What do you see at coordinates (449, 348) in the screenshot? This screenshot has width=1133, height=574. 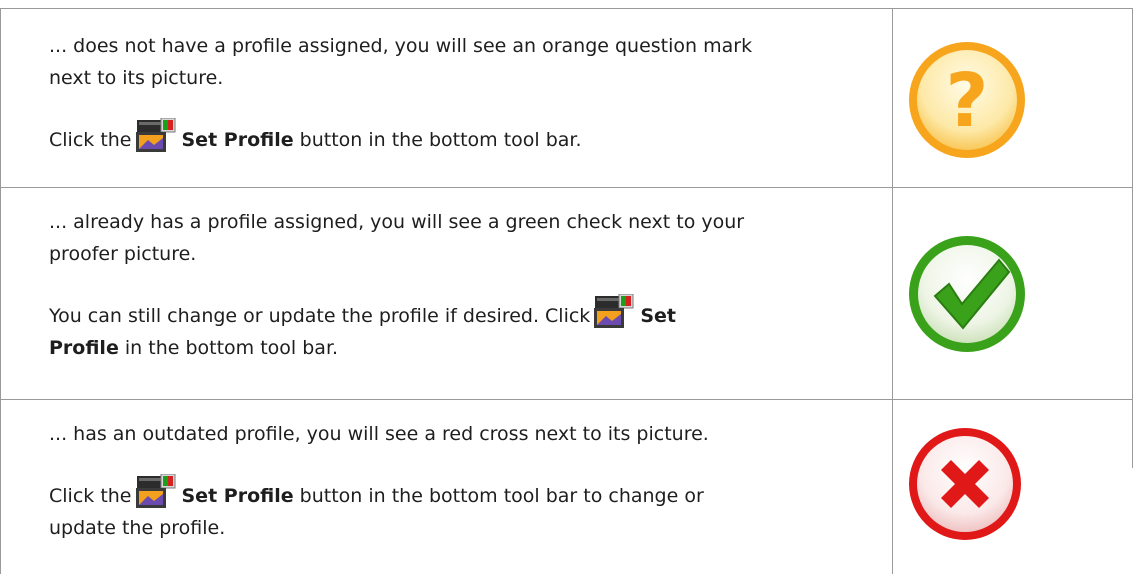 I see `action-text-continued: Profile in the bottom tool bar.` at bounding box center [449, 348].